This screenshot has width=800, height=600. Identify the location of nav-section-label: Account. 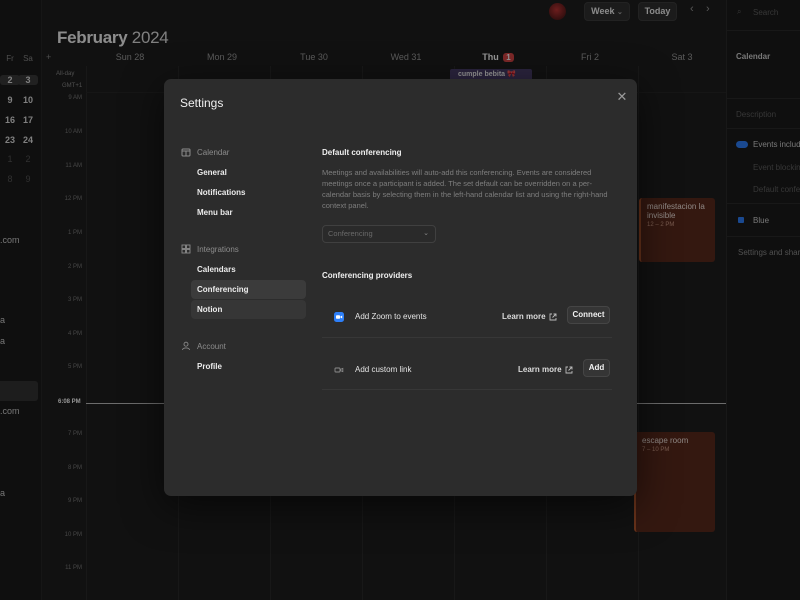
(211, 346).